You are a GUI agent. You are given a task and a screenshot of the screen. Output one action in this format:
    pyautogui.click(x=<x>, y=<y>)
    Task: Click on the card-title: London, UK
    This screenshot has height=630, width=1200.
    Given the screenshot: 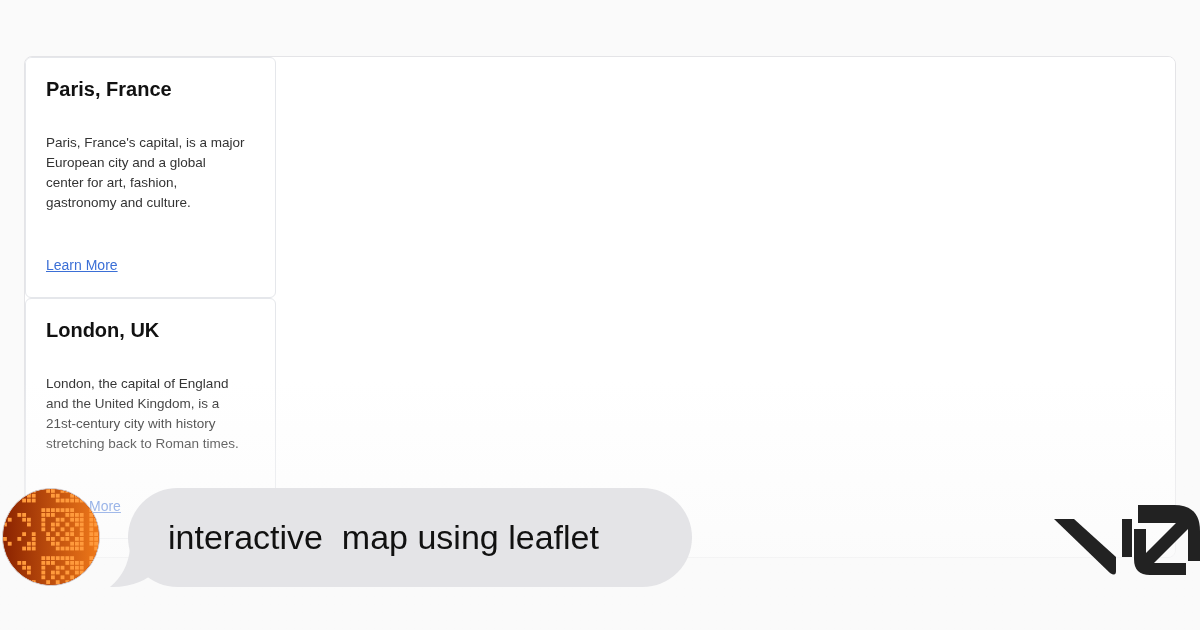 What is the action you would take?
    pyautogui.click(x=103, y=330)
    